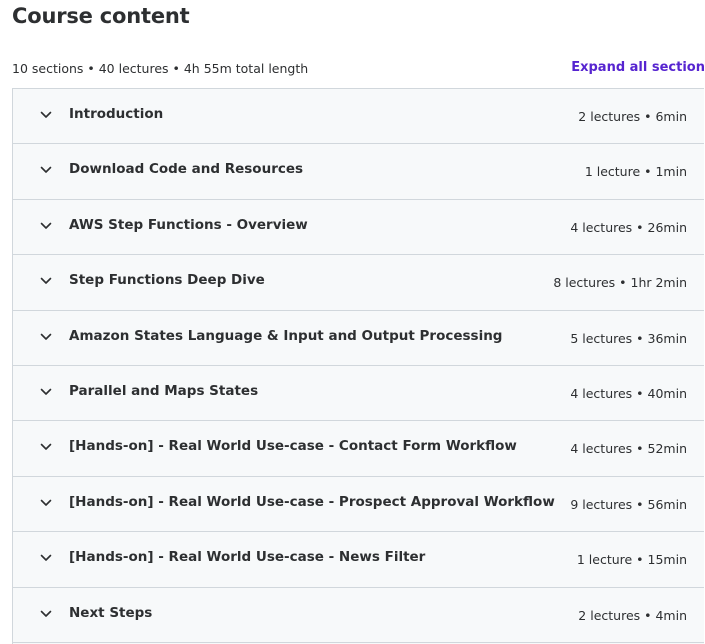 The width and height of the screenshot is (705, 644). I want to click on section-meta: 8 lectures • 1hr 2min, so click(620, 283).